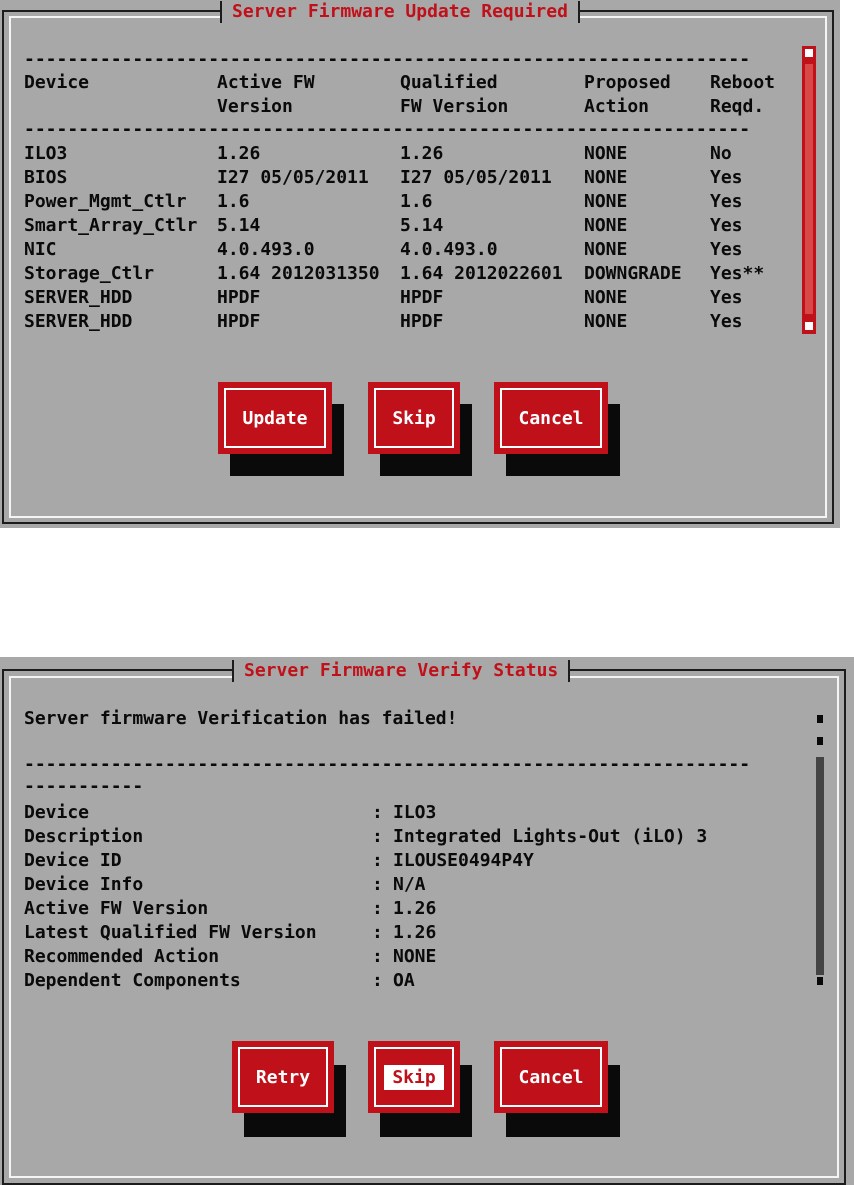  I want to click on detail-label: Device ID, so click(73, 860).